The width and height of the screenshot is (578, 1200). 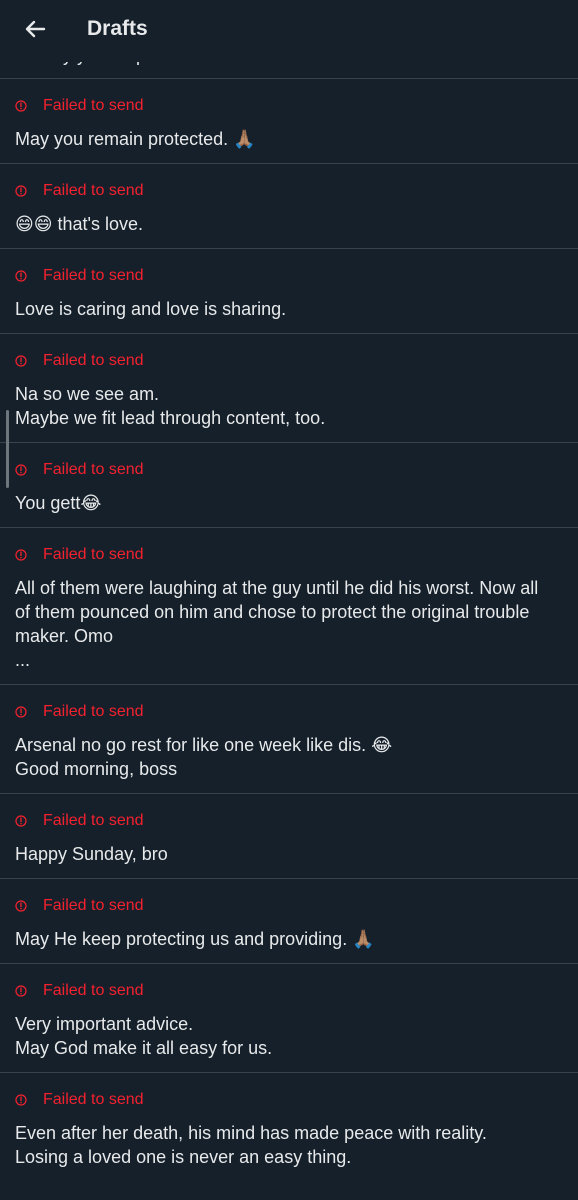 I want to click on draft-item: Failed to send 😄😄 that's love., so click(x=289, y=205).